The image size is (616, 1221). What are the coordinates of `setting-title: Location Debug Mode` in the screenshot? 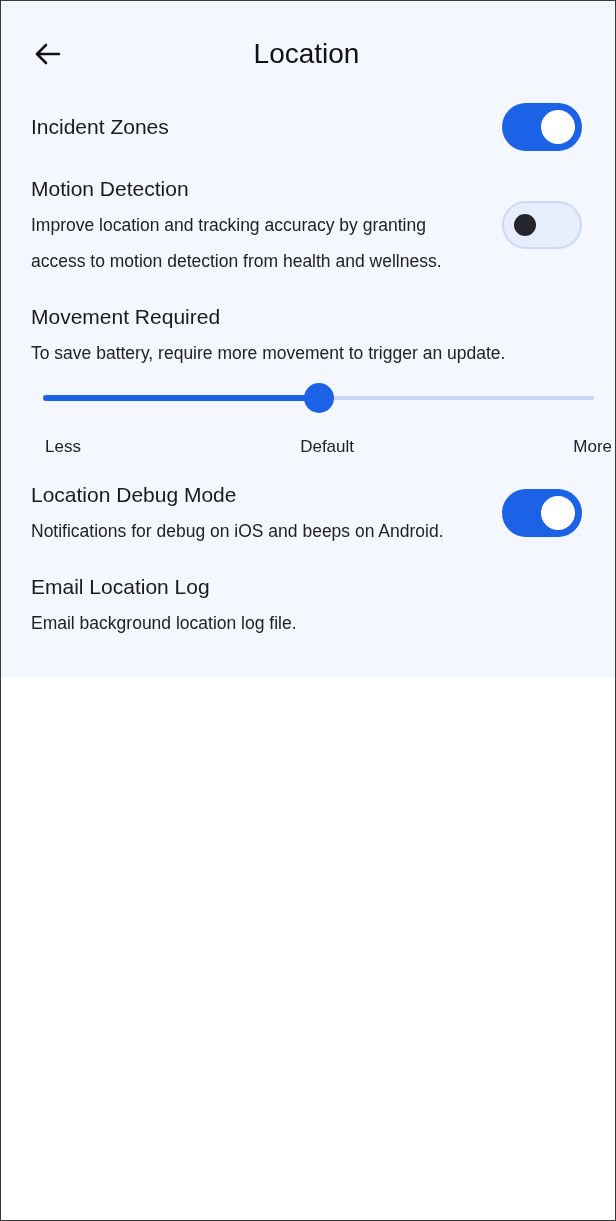 It's located at (134, 495).